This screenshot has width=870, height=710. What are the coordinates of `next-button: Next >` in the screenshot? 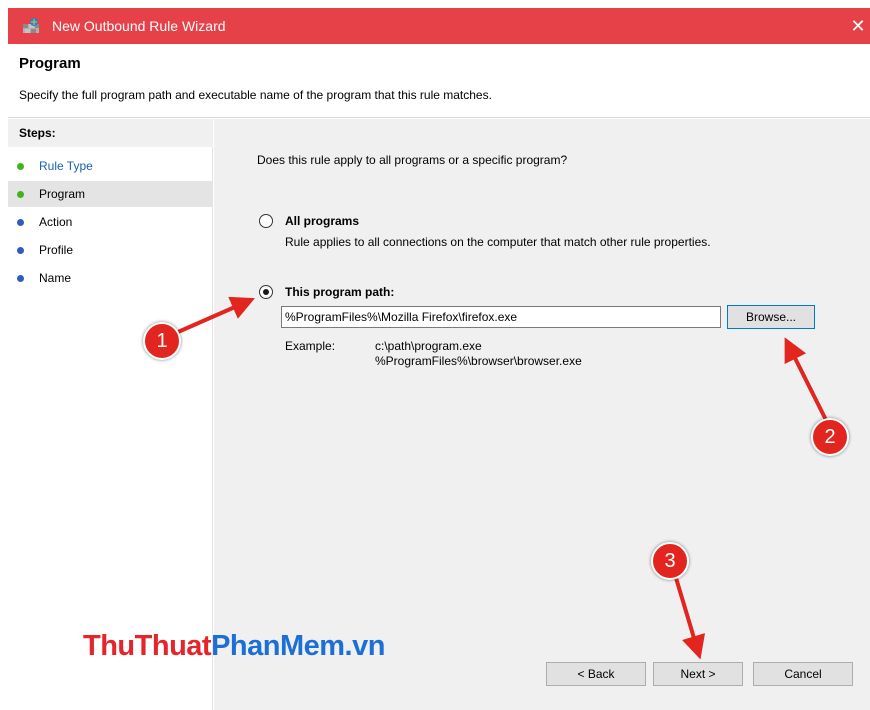 It's located at (698, 674).